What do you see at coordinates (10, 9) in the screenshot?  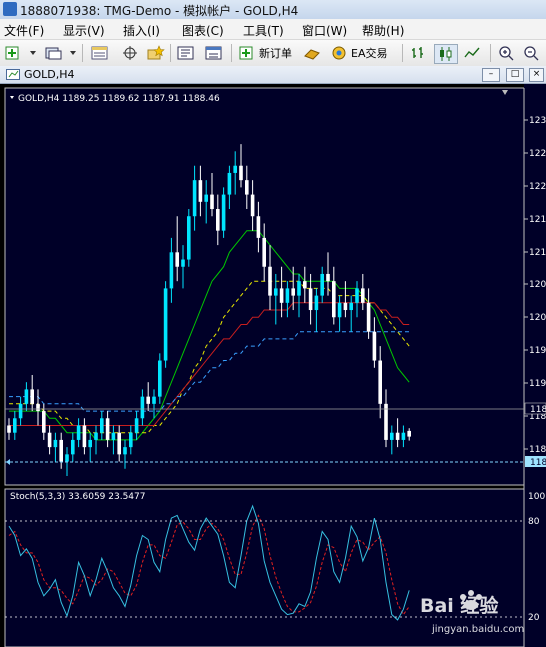 I see `app-icon` at bounding box center [10, 9].